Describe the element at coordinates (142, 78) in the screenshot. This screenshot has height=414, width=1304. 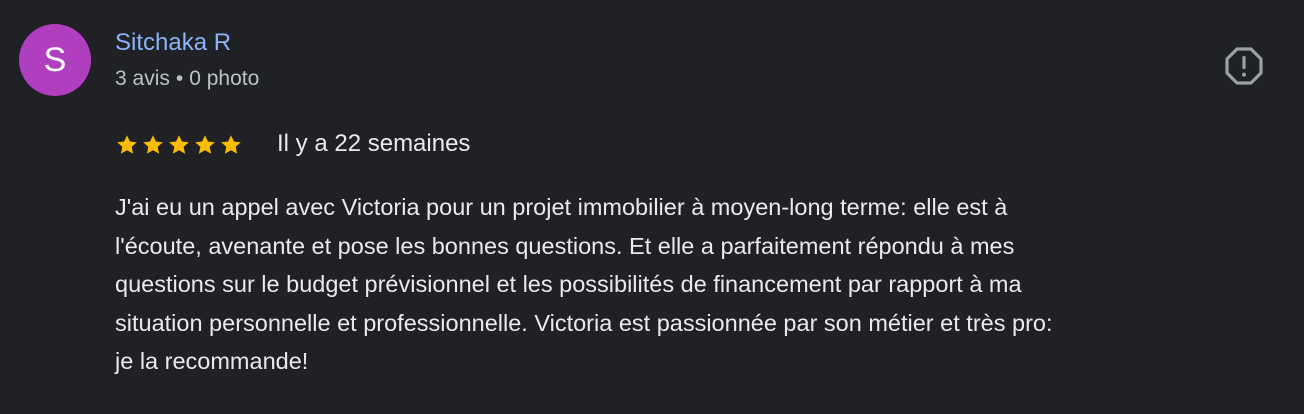
I see `reviews-count: 3 avis` at that location.